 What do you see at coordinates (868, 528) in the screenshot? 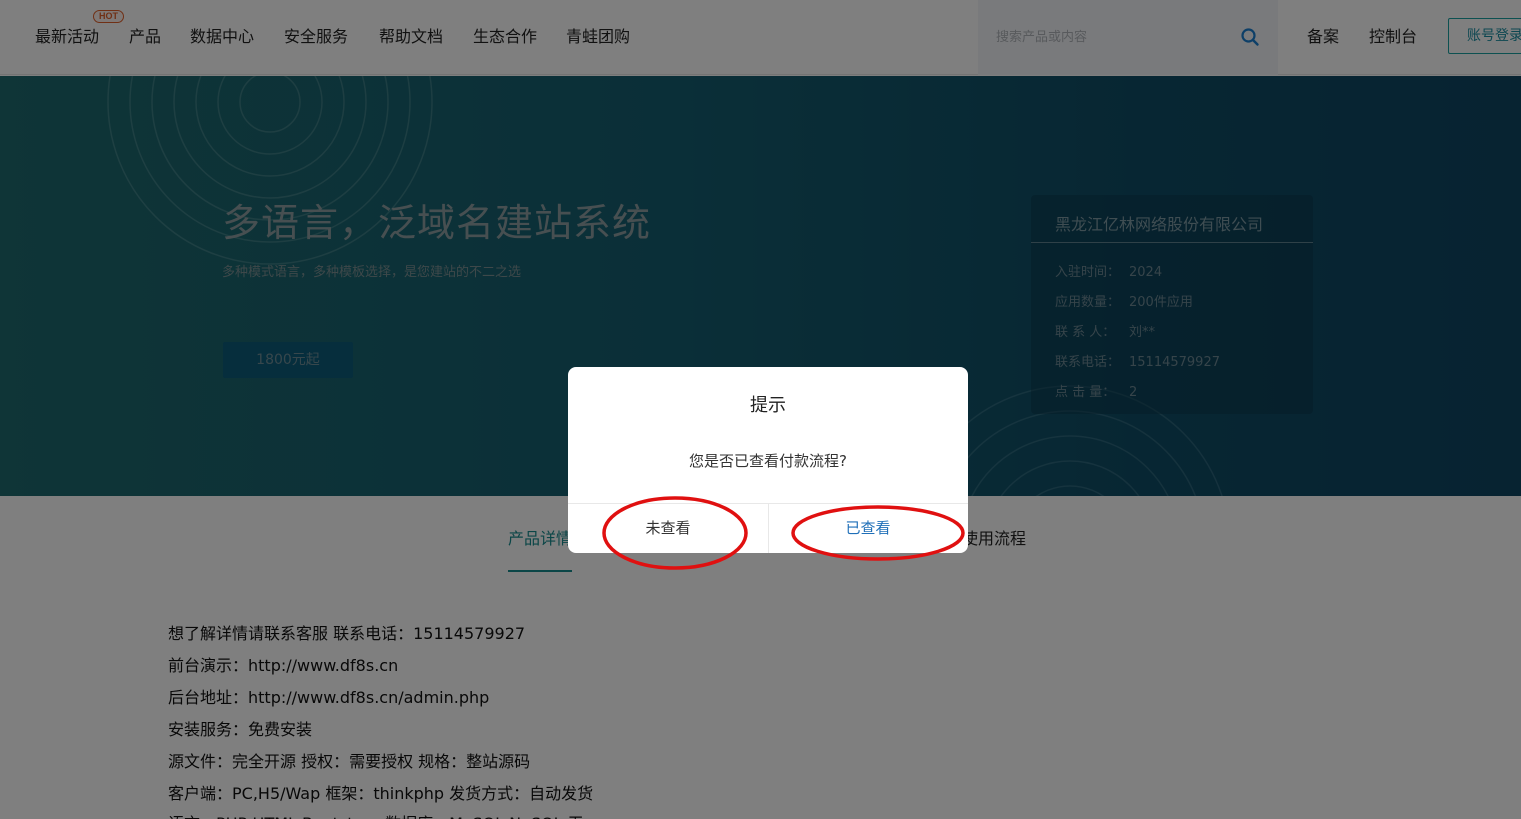
I see `viewed-button: 已查看` at bounding box center [868, 528].